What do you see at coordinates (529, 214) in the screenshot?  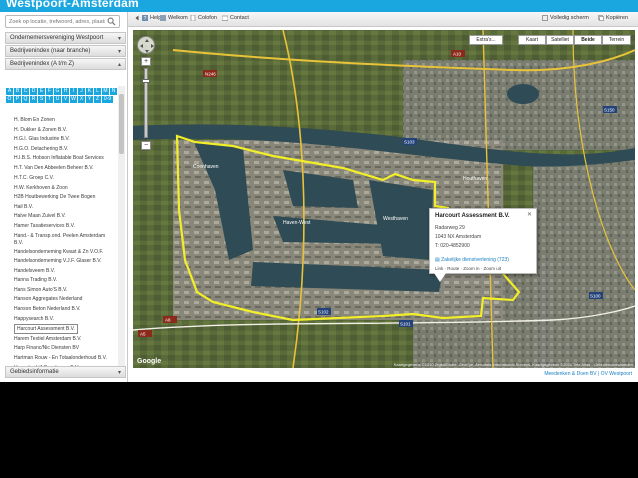 I see `close-icon: ✕` at bounding box center [529, 214].